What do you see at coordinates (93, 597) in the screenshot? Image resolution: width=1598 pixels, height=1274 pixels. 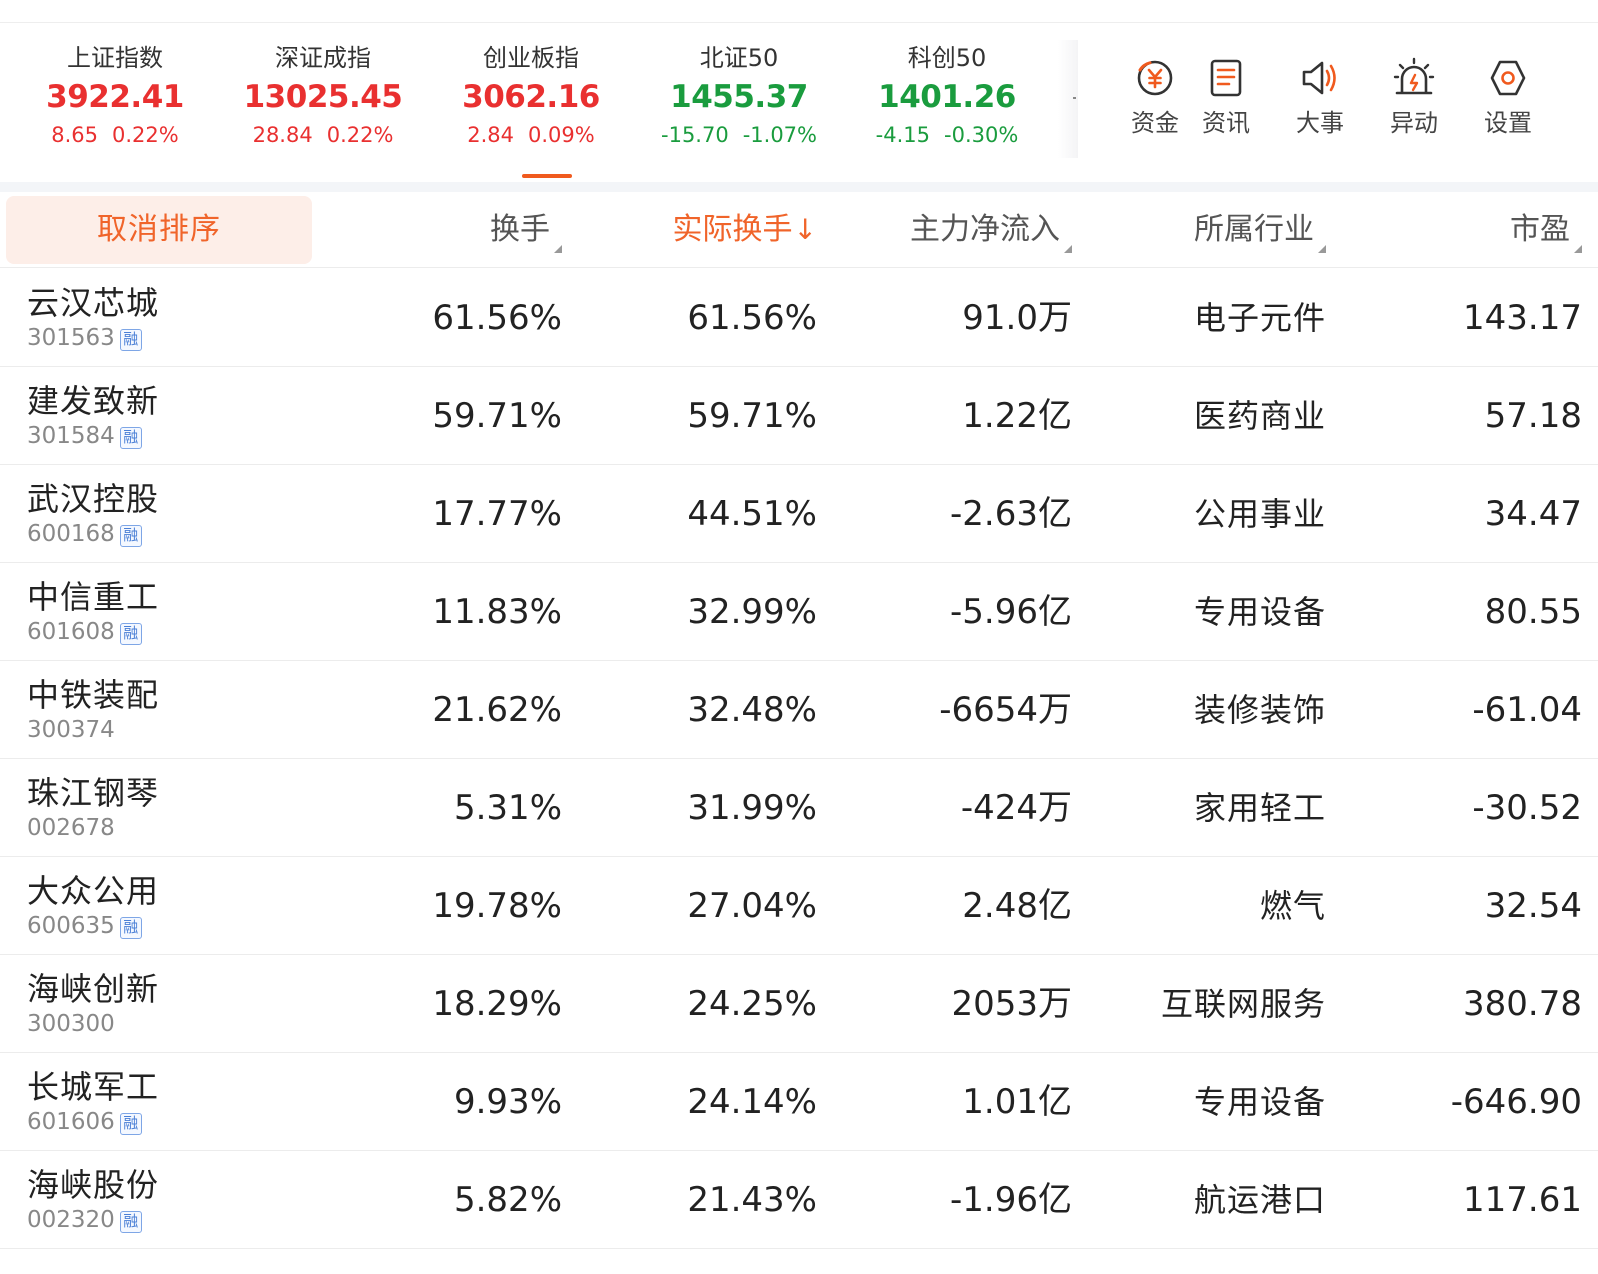 I see `stock-name: 中信重工` at bounding box center [93, 597].